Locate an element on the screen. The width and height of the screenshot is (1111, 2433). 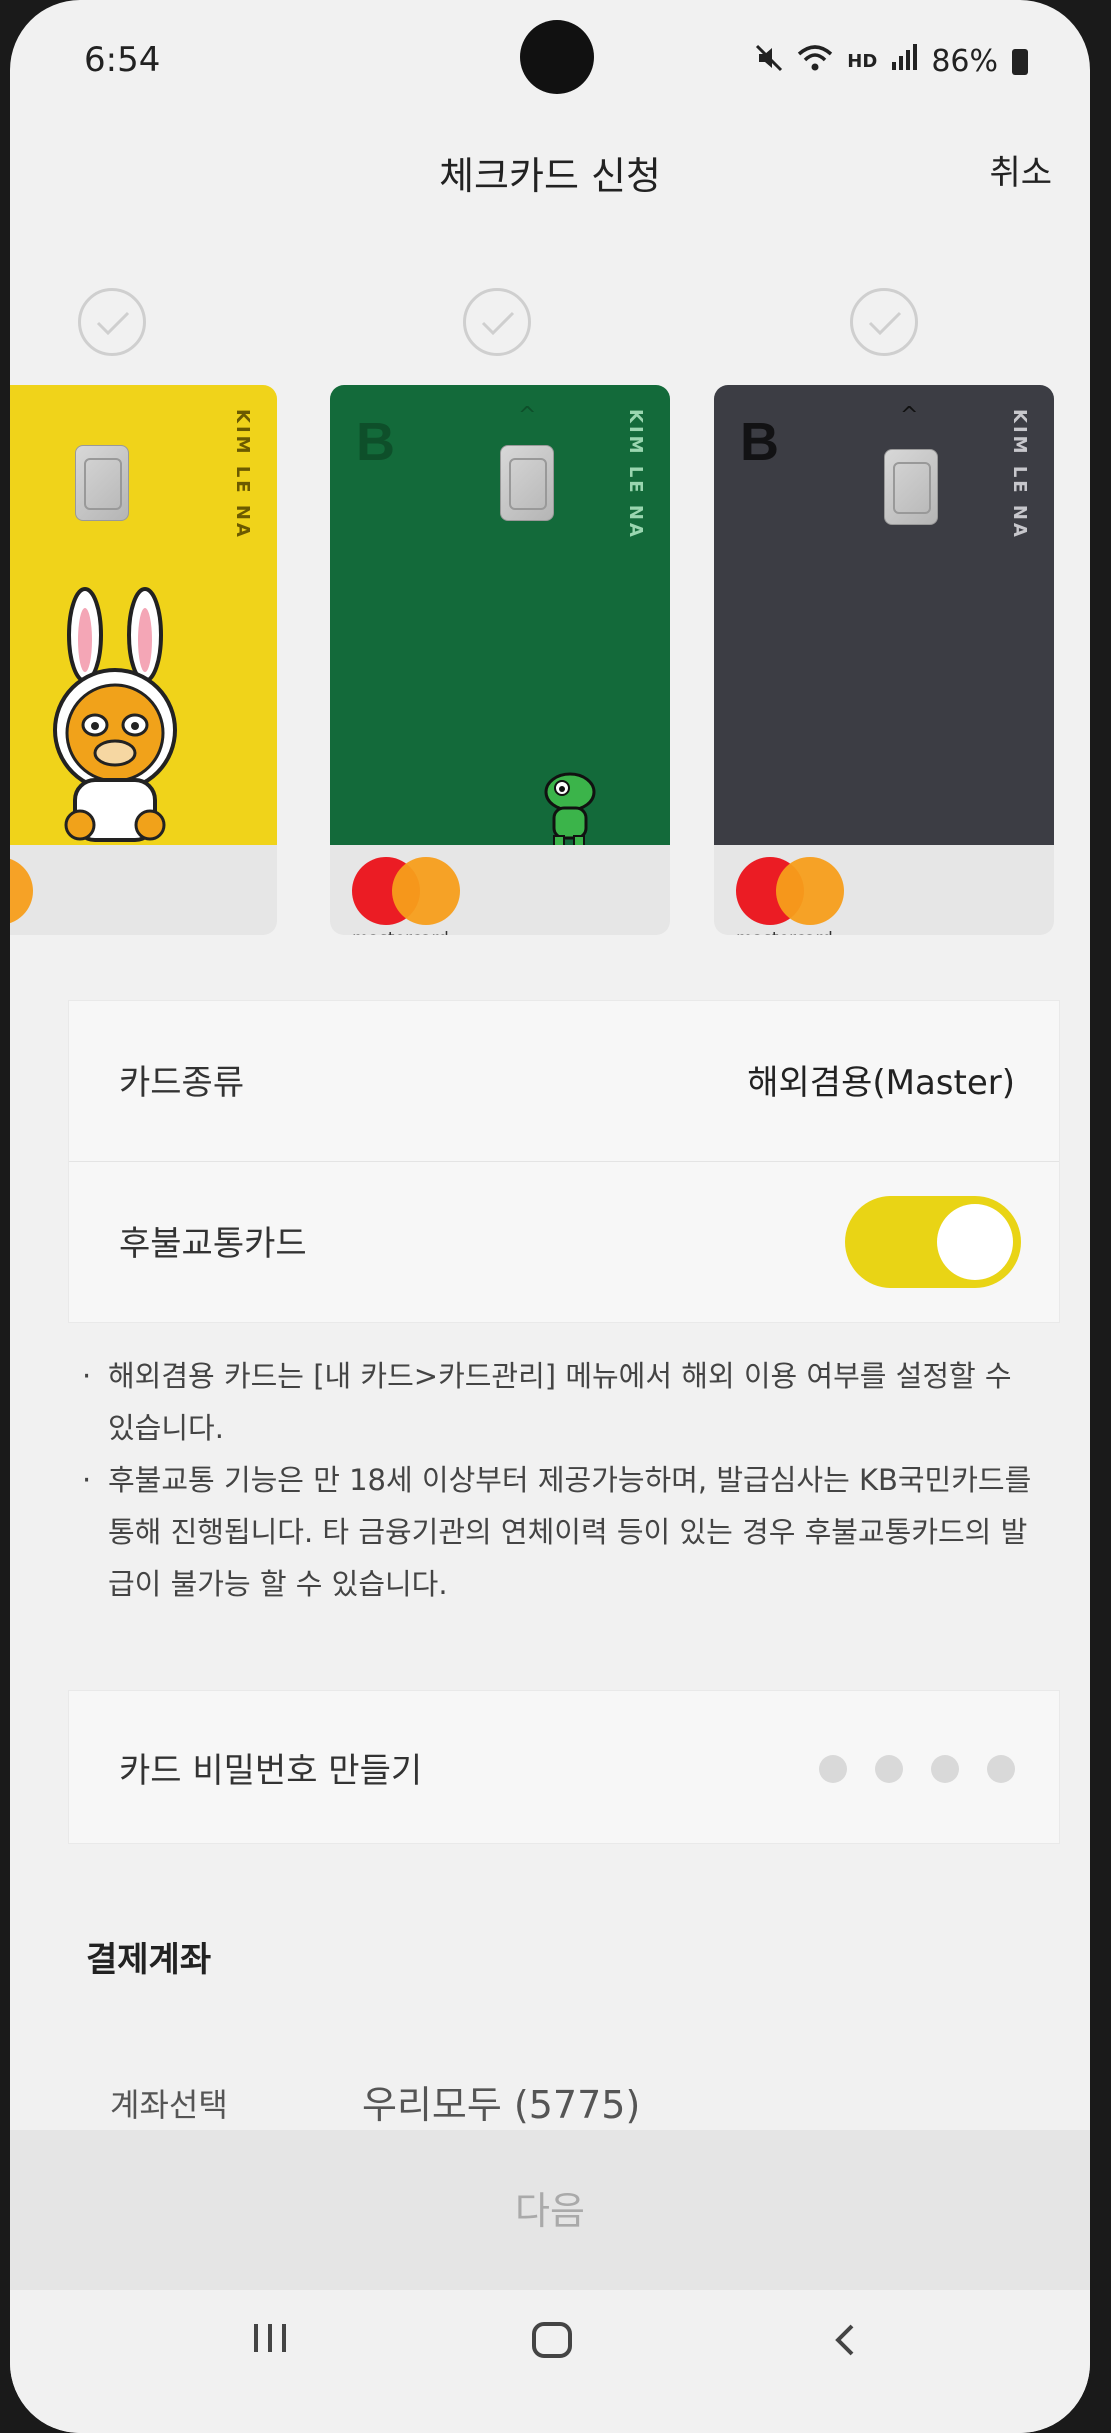
transit-card-row: 후불교통카드 is located at coordinates (564, 1242).